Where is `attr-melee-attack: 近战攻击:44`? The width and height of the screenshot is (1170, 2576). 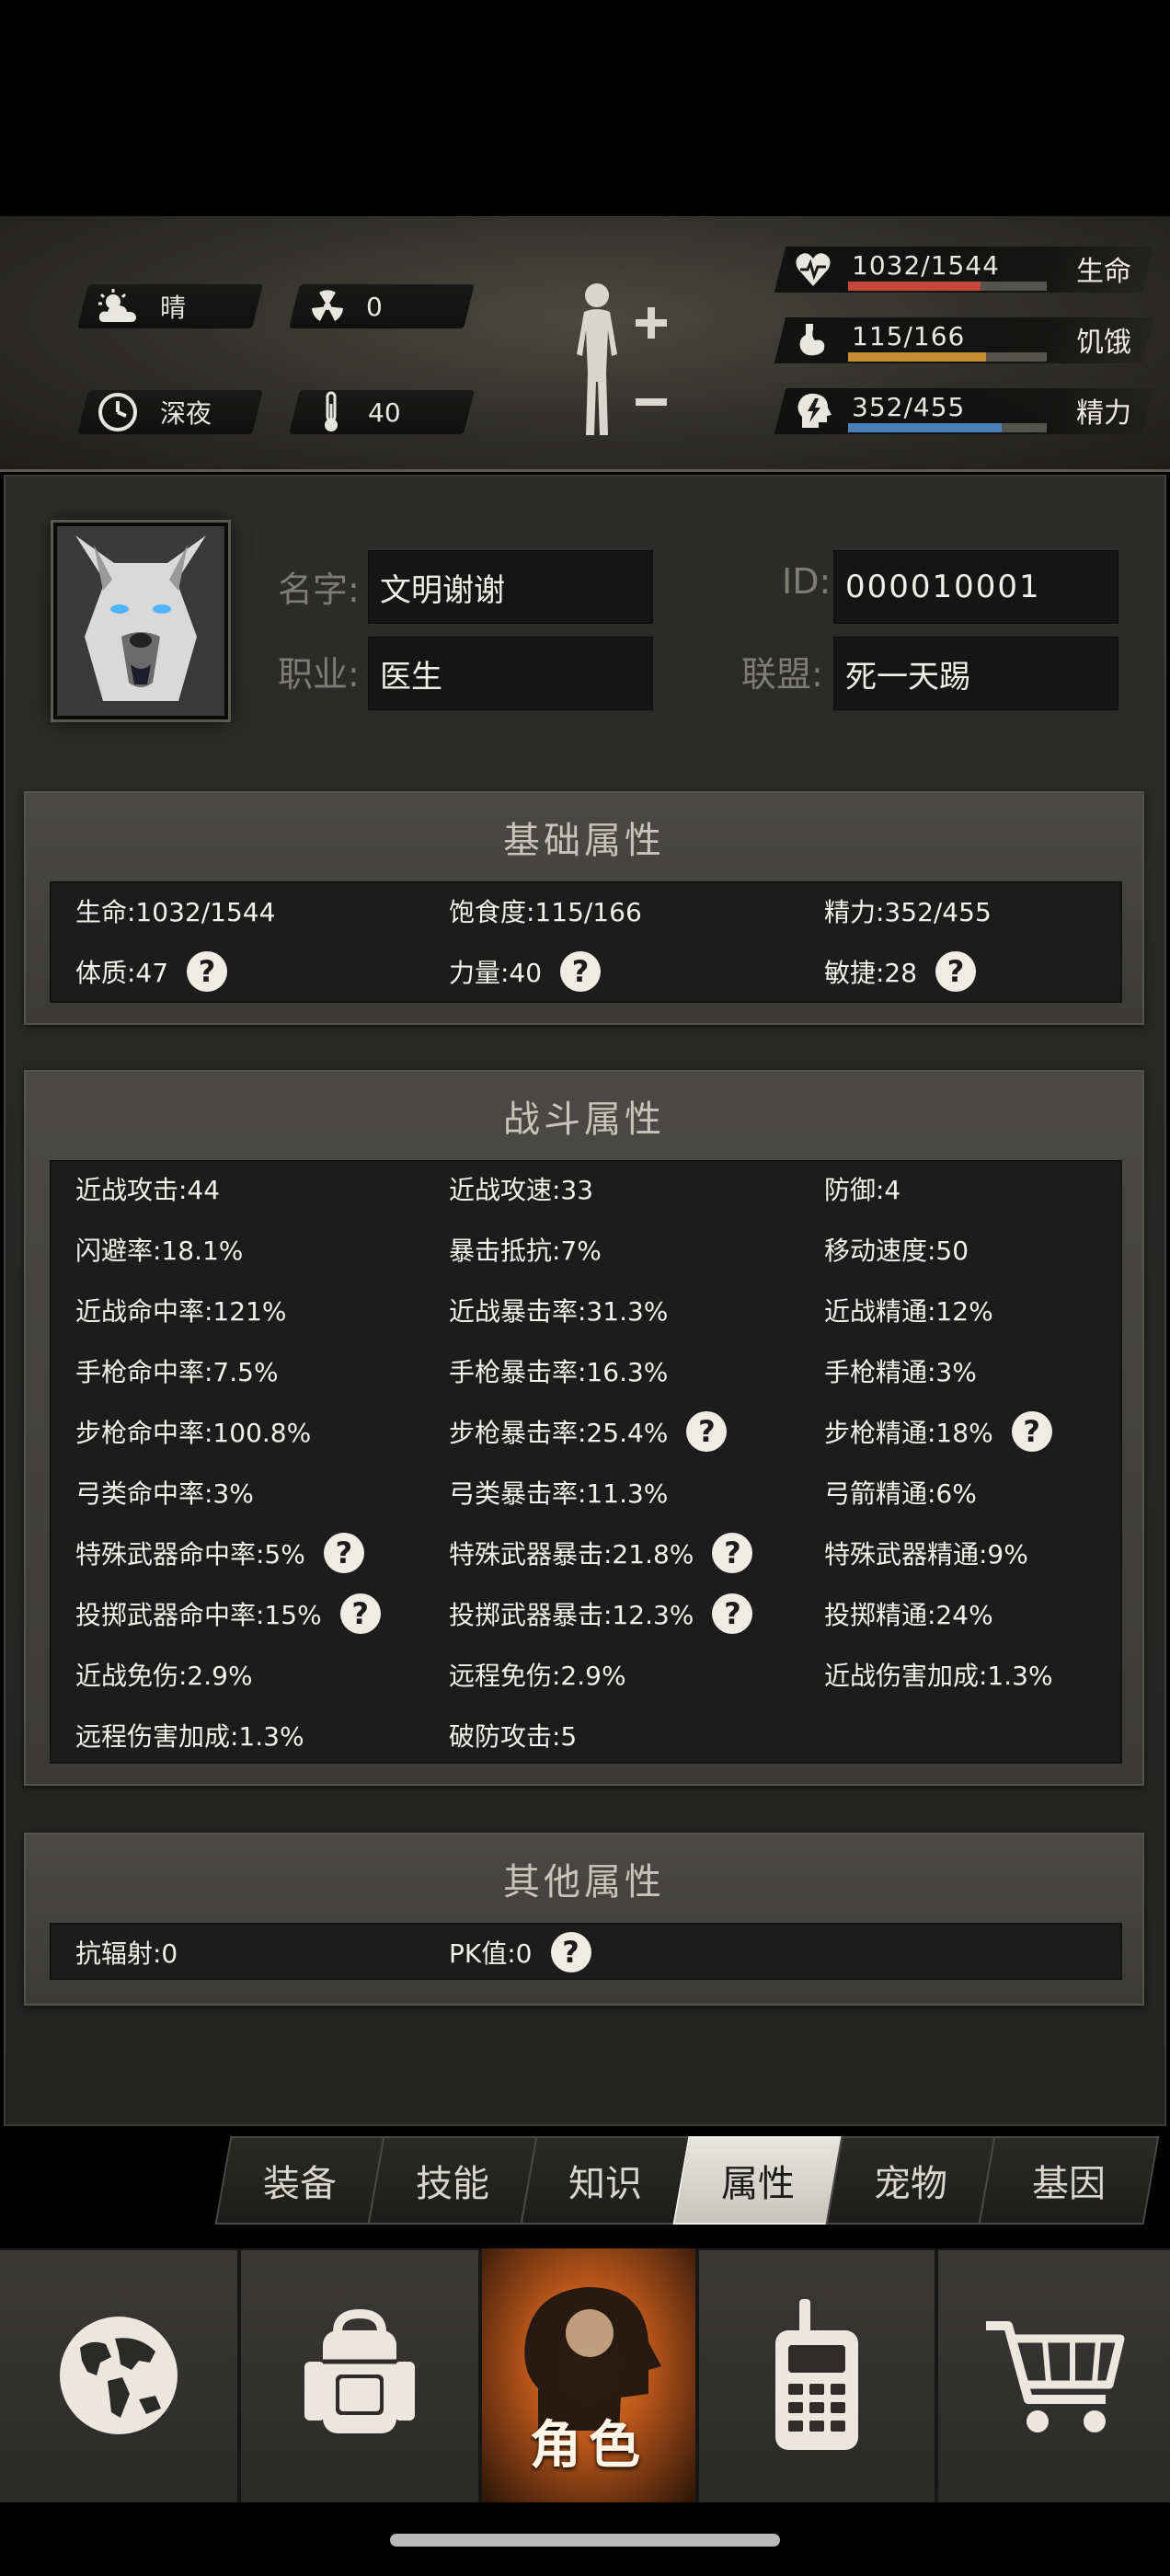
attr-melee-attack: 近战攻击:44 is located at coordinates (148, 1190).